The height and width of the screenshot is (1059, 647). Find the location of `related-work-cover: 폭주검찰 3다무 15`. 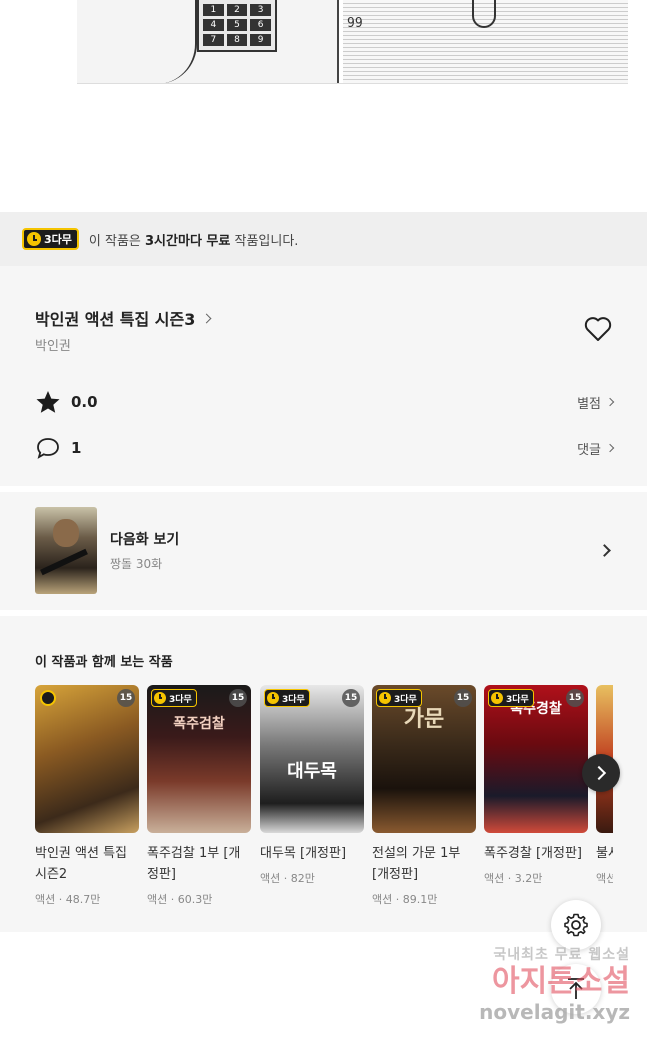

related-work-cover: 폭주검찰 3다무 15 is located at coordinates (199, 759).